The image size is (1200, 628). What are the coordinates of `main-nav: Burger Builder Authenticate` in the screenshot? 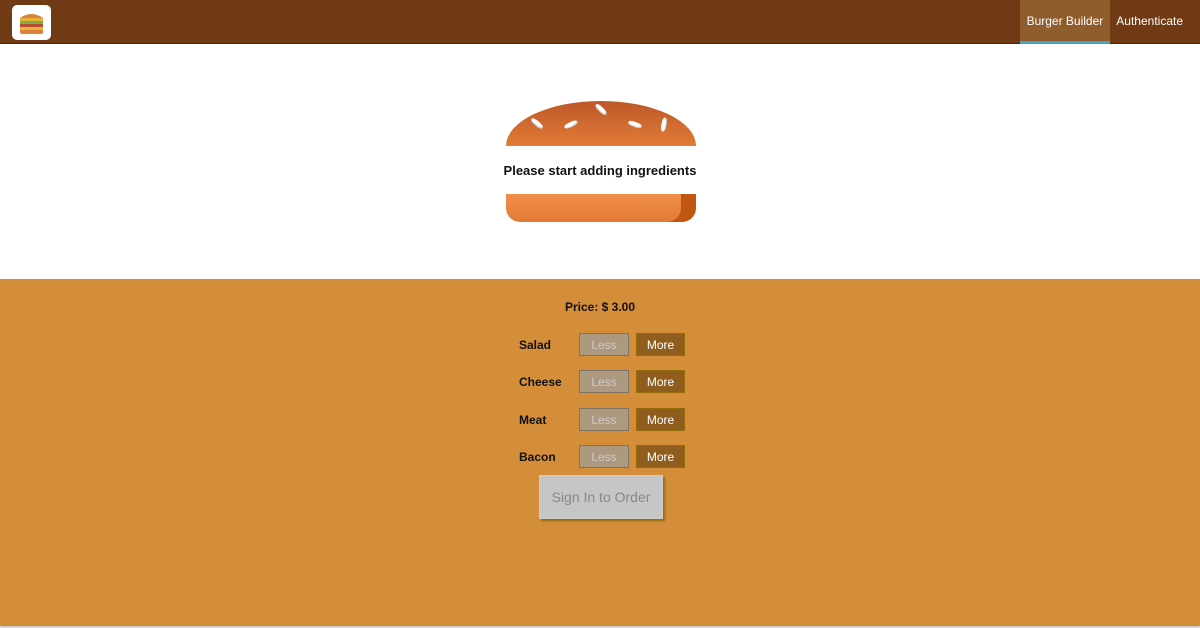 It's located at (1109, 22).